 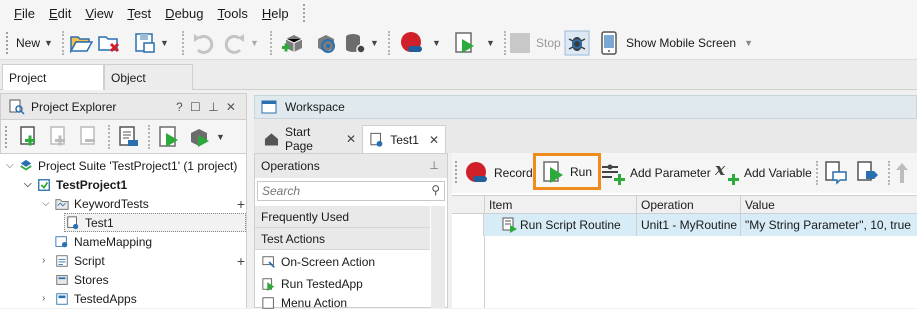 What do you see at coordinates (688, 205) in the screenshot?
I see `column-operation: Operation` at bounding box center [688, 205].